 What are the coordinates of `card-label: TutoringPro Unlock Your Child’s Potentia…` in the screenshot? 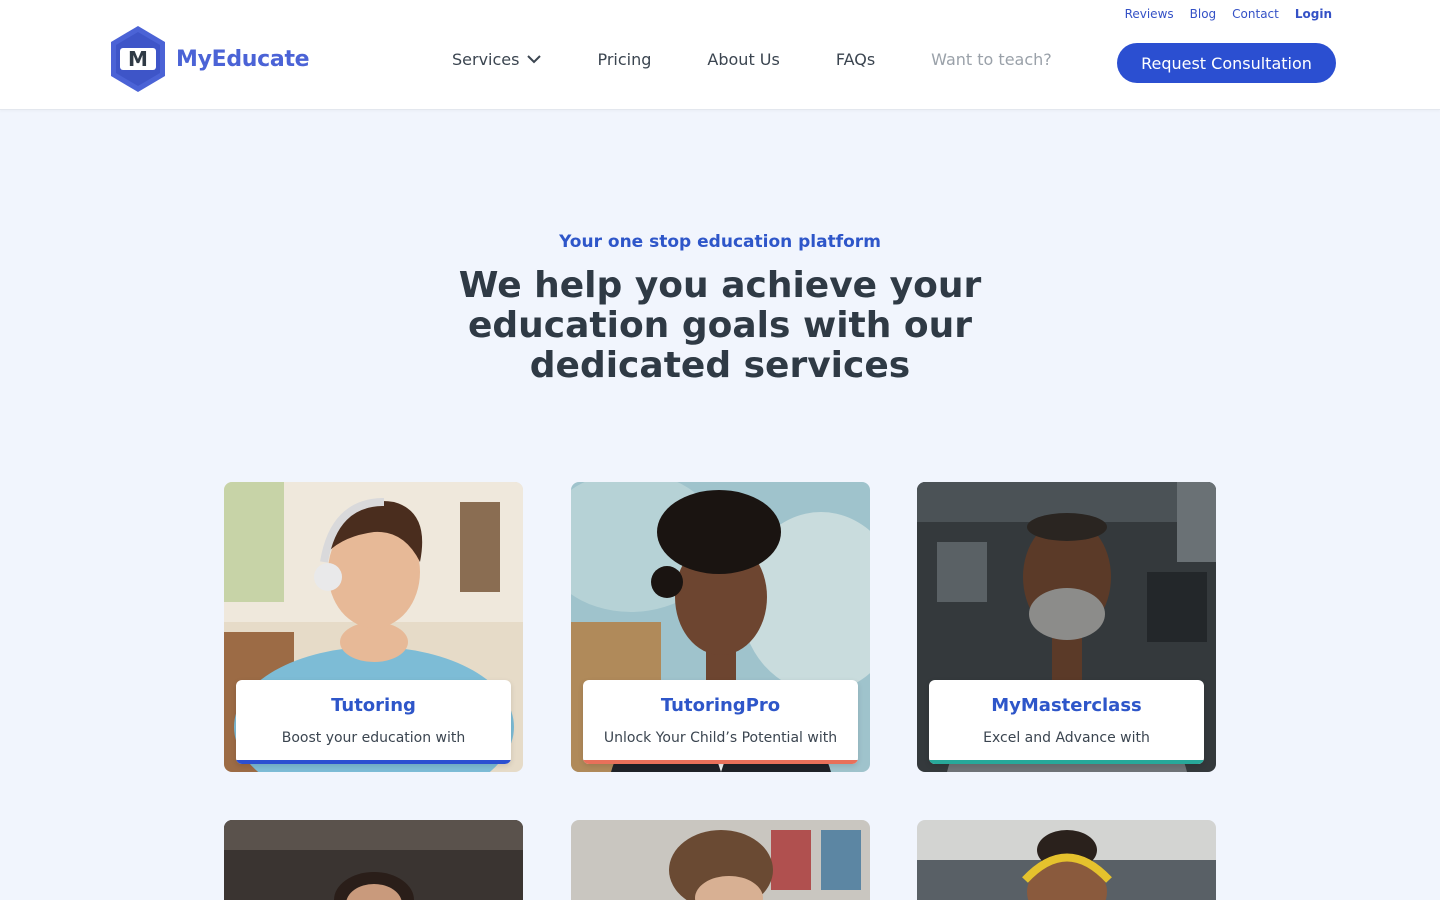 It's located at (720, 722).